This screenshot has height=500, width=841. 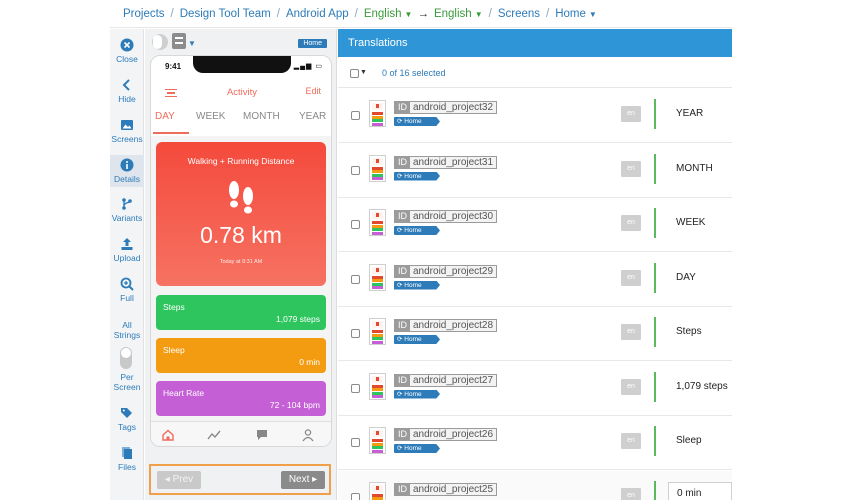 I want to click on preview-toggle, so click(x=160, y=42).